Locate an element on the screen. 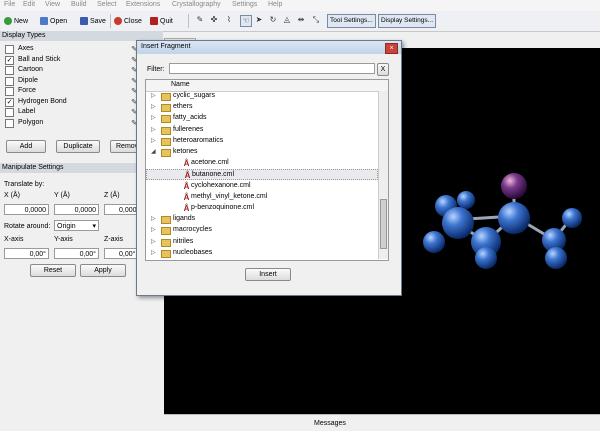  tree-folder-item: ▷ cyclic_sugars is located at coordinates (262, 96).